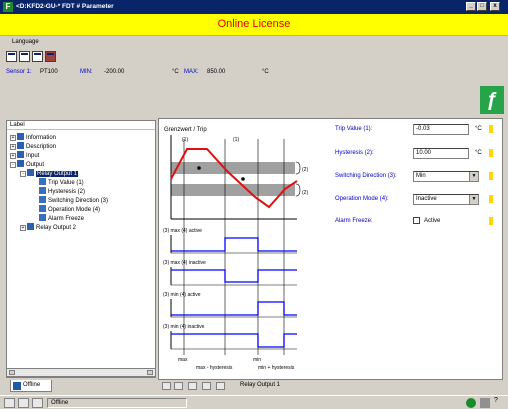 The height and width of the screenshot is (409, 508). I want to click on sensor-label: Sensor 1:, so click(19, 72).